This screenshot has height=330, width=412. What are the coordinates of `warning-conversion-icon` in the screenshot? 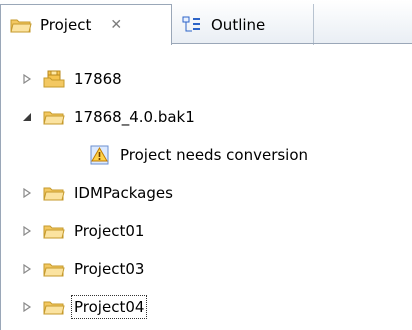 It's located at (100, 155).